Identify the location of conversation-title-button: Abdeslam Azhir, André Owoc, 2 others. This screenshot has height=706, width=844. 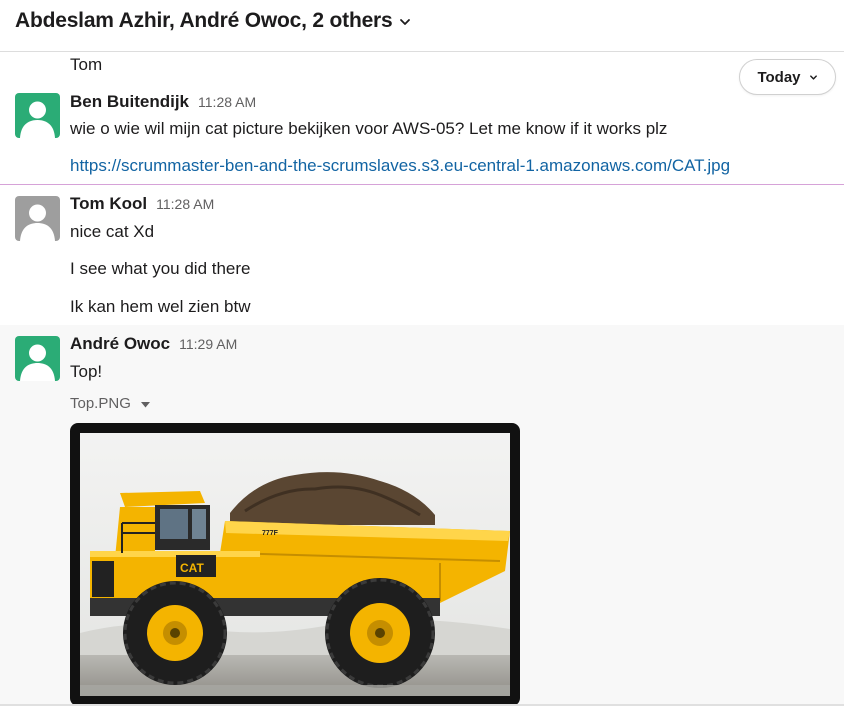
(213, 21).